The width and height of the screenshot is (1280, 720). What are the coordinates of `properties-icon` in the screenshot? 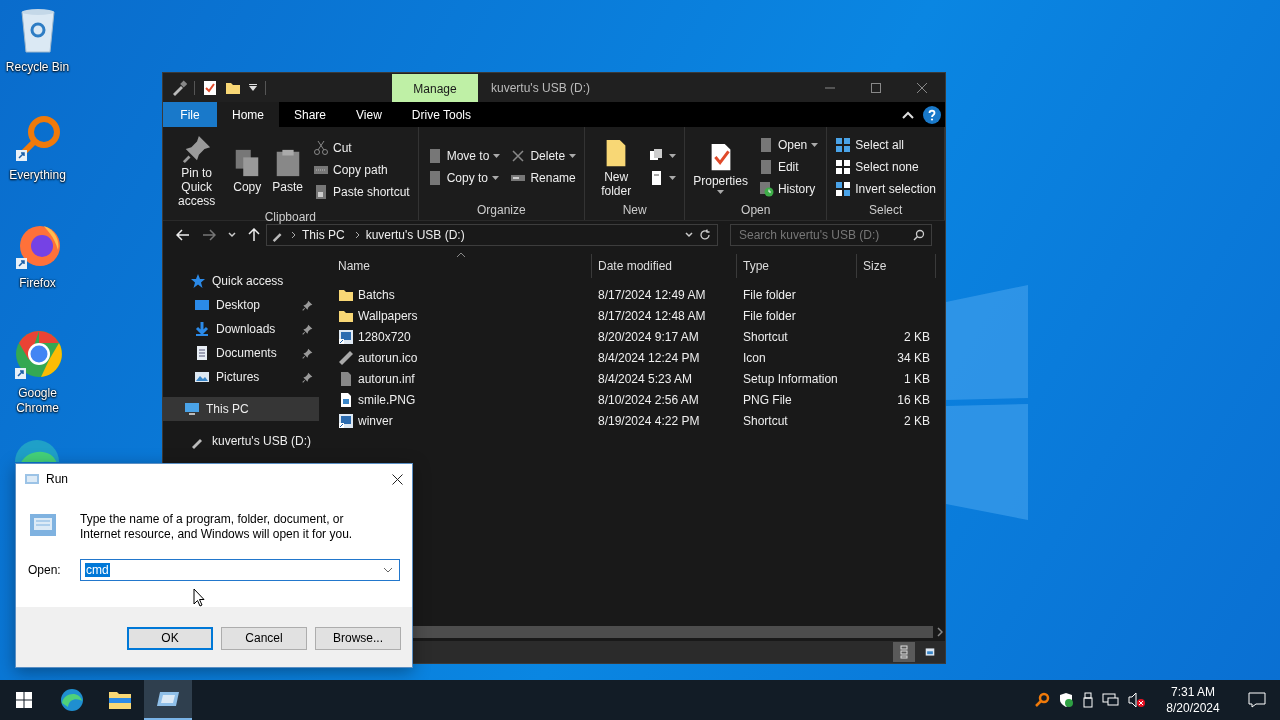 It's located at (210, 87).